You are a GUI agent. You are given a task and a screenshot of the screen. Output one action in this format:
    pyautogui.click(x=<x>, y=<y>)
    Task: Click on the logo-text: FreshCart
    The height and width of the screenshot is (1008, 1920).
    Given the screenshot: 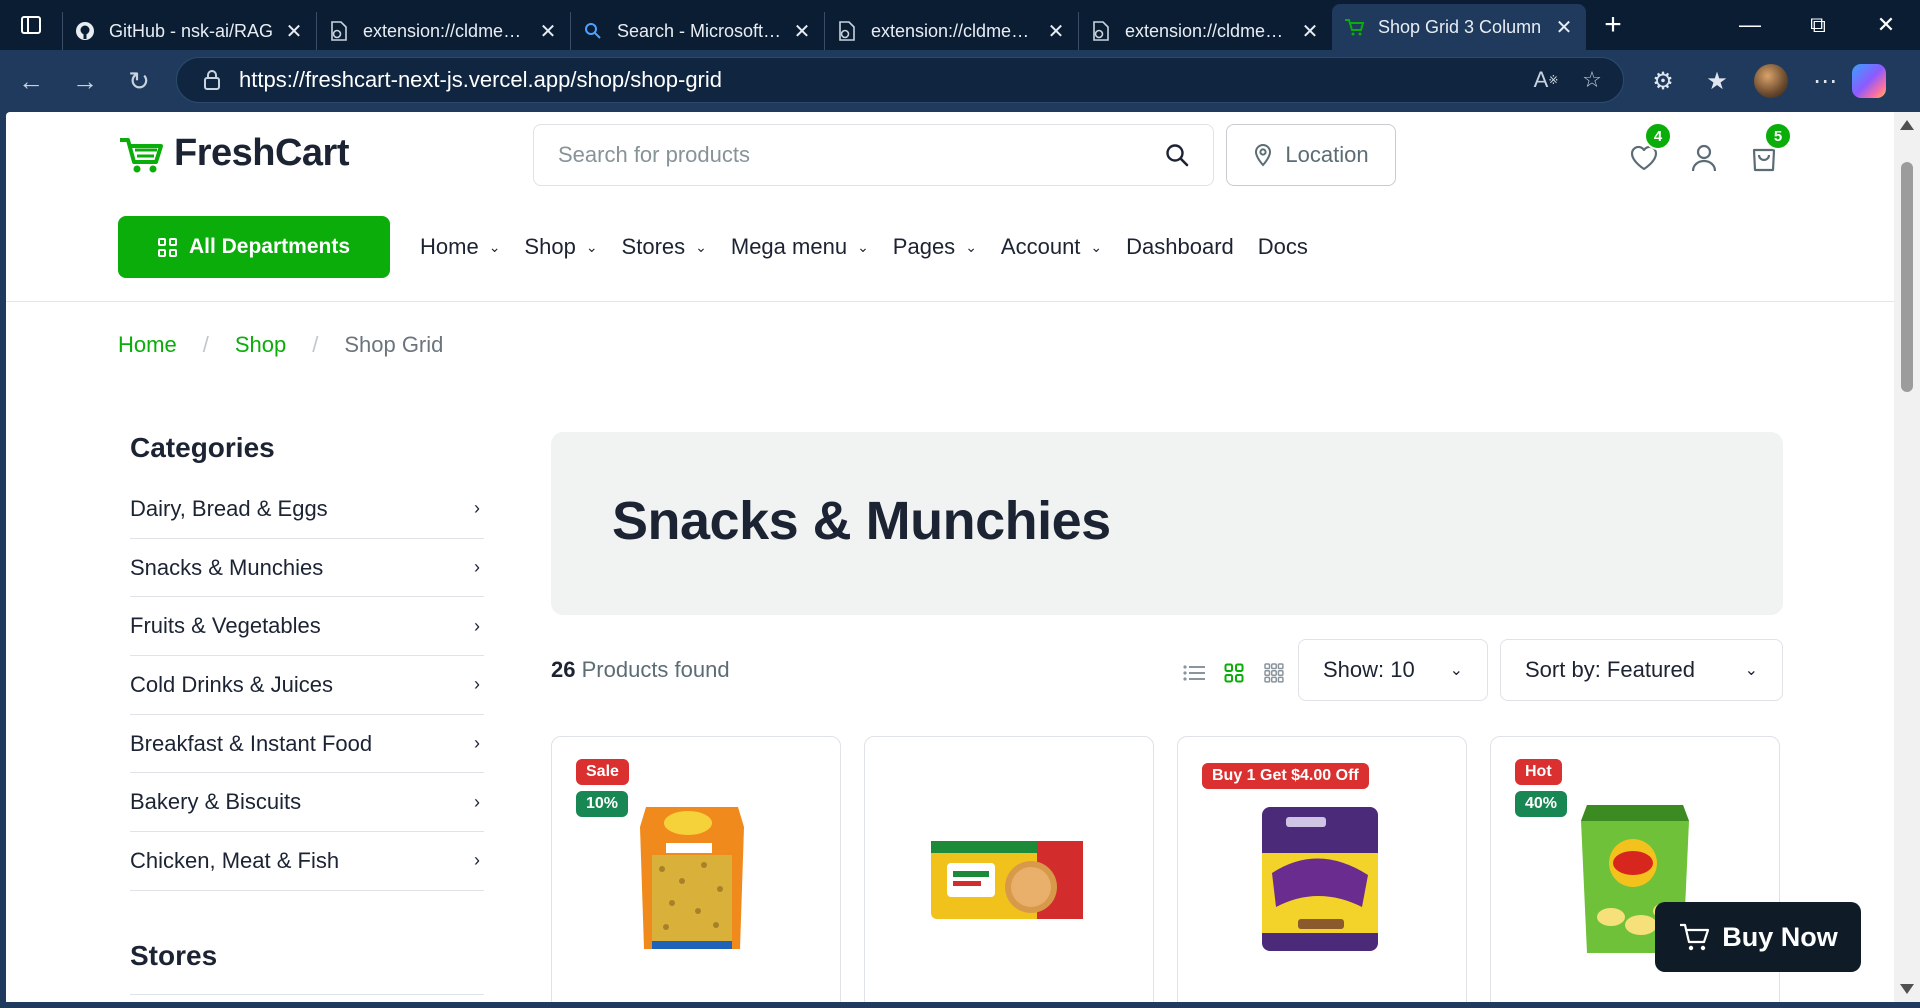 What is the action you would take?
    pyautogui.click(x=262, y=153)
    